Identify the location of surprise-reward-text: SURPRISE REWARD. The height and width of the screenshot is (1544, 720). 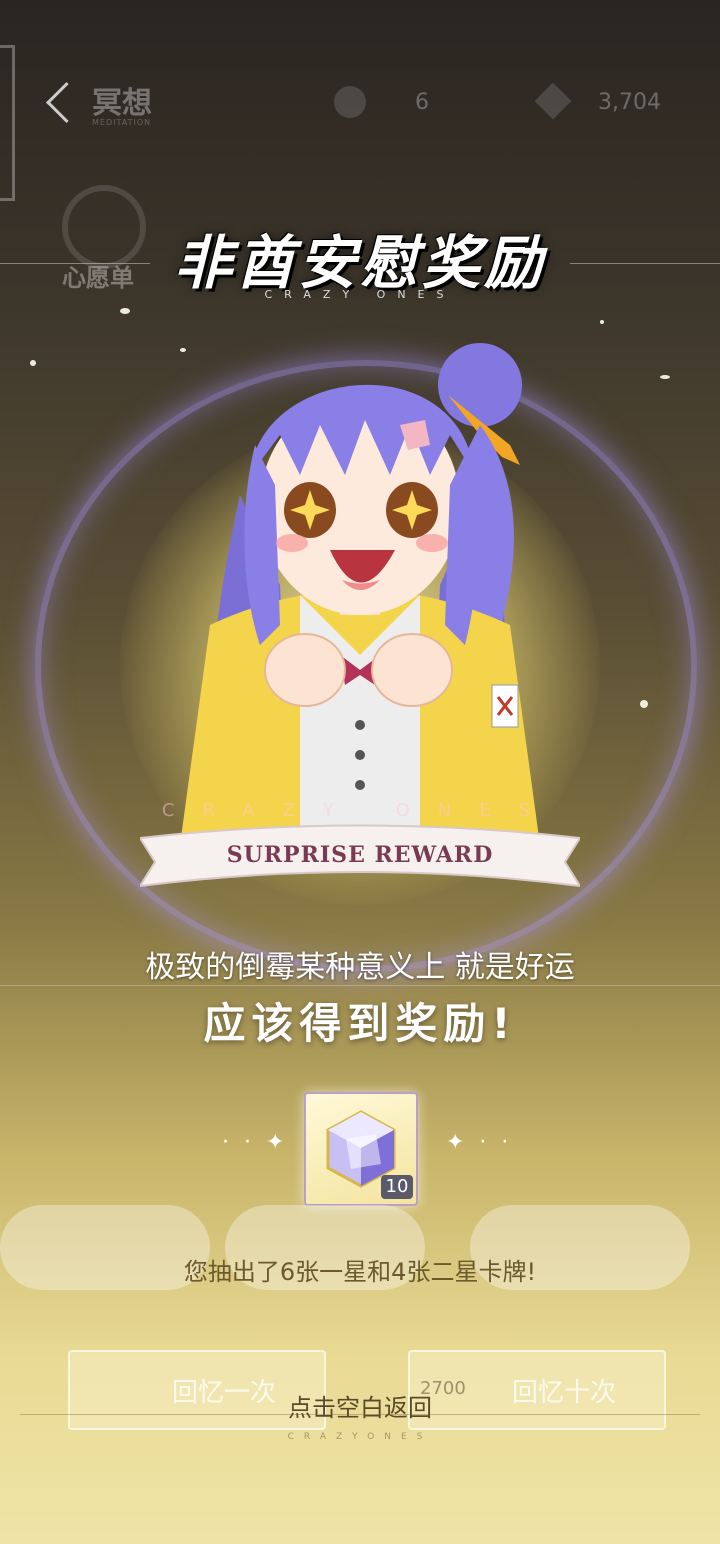
(360, 855).